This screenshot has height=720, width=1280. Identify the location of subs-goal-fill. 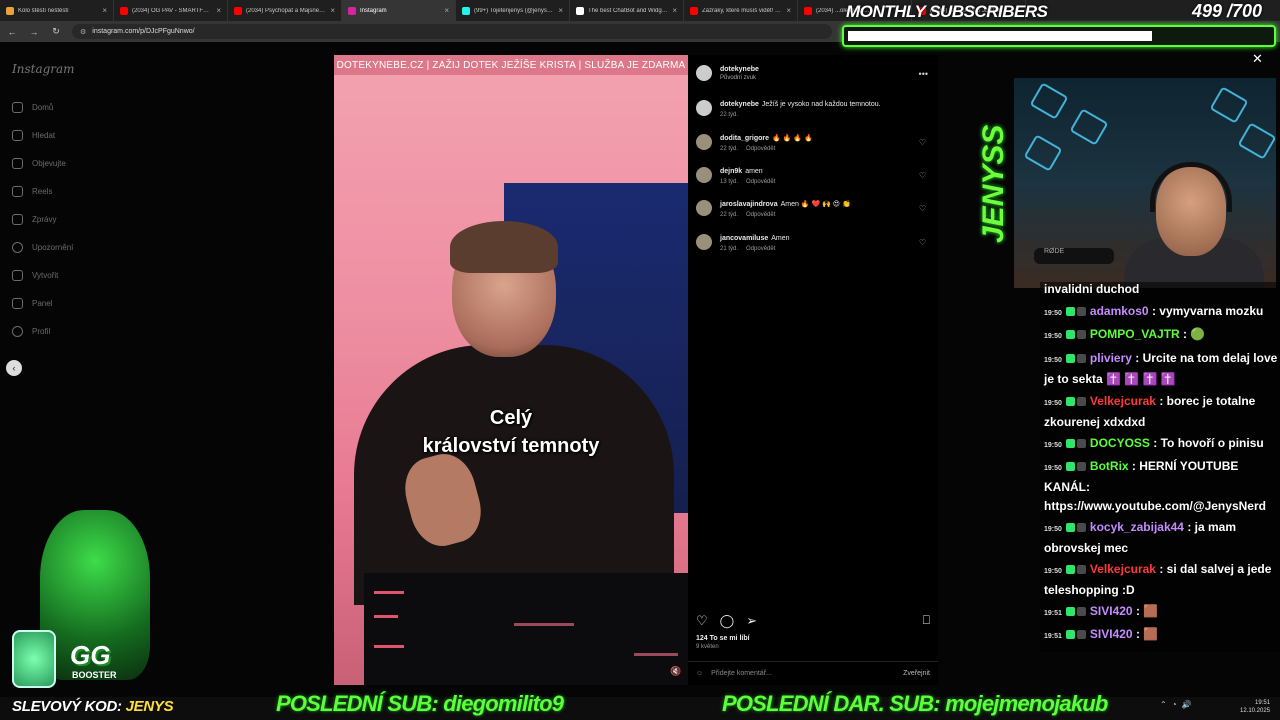
(1000, 36).